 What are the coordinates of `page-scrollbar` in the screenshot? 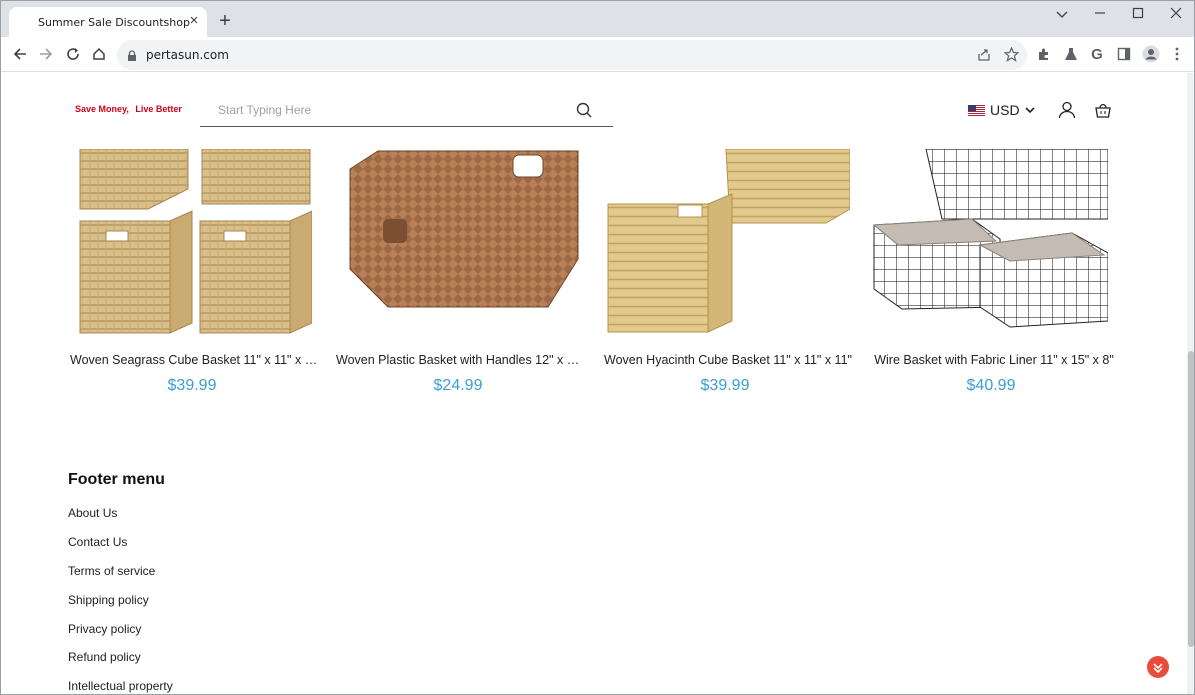 It's located at (1190, 383).